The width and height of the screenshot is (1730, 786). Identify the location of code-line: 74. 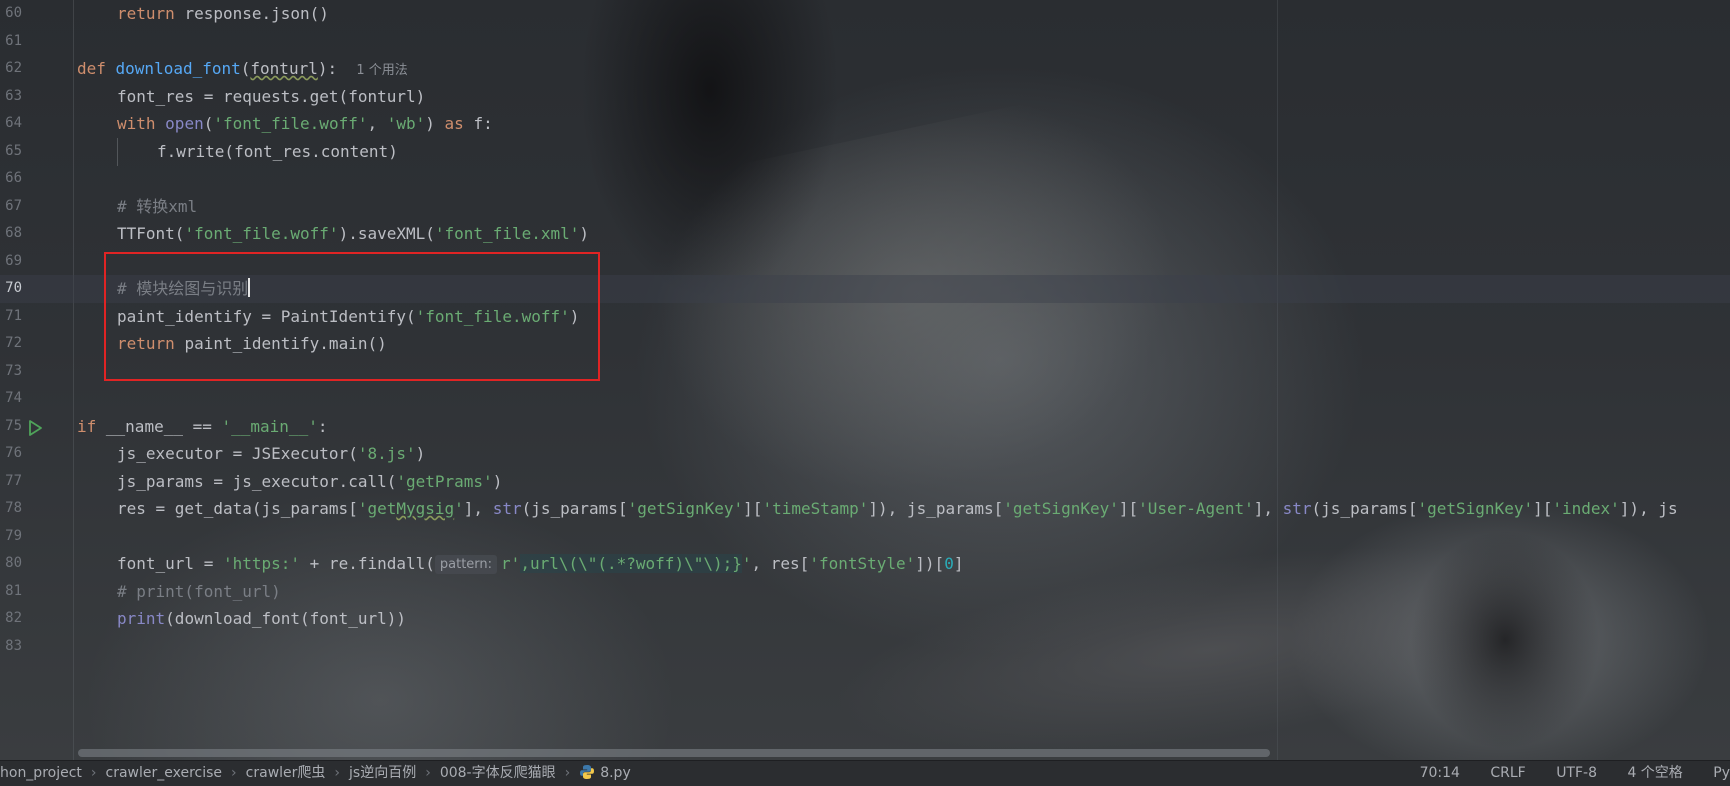
(865, 399).